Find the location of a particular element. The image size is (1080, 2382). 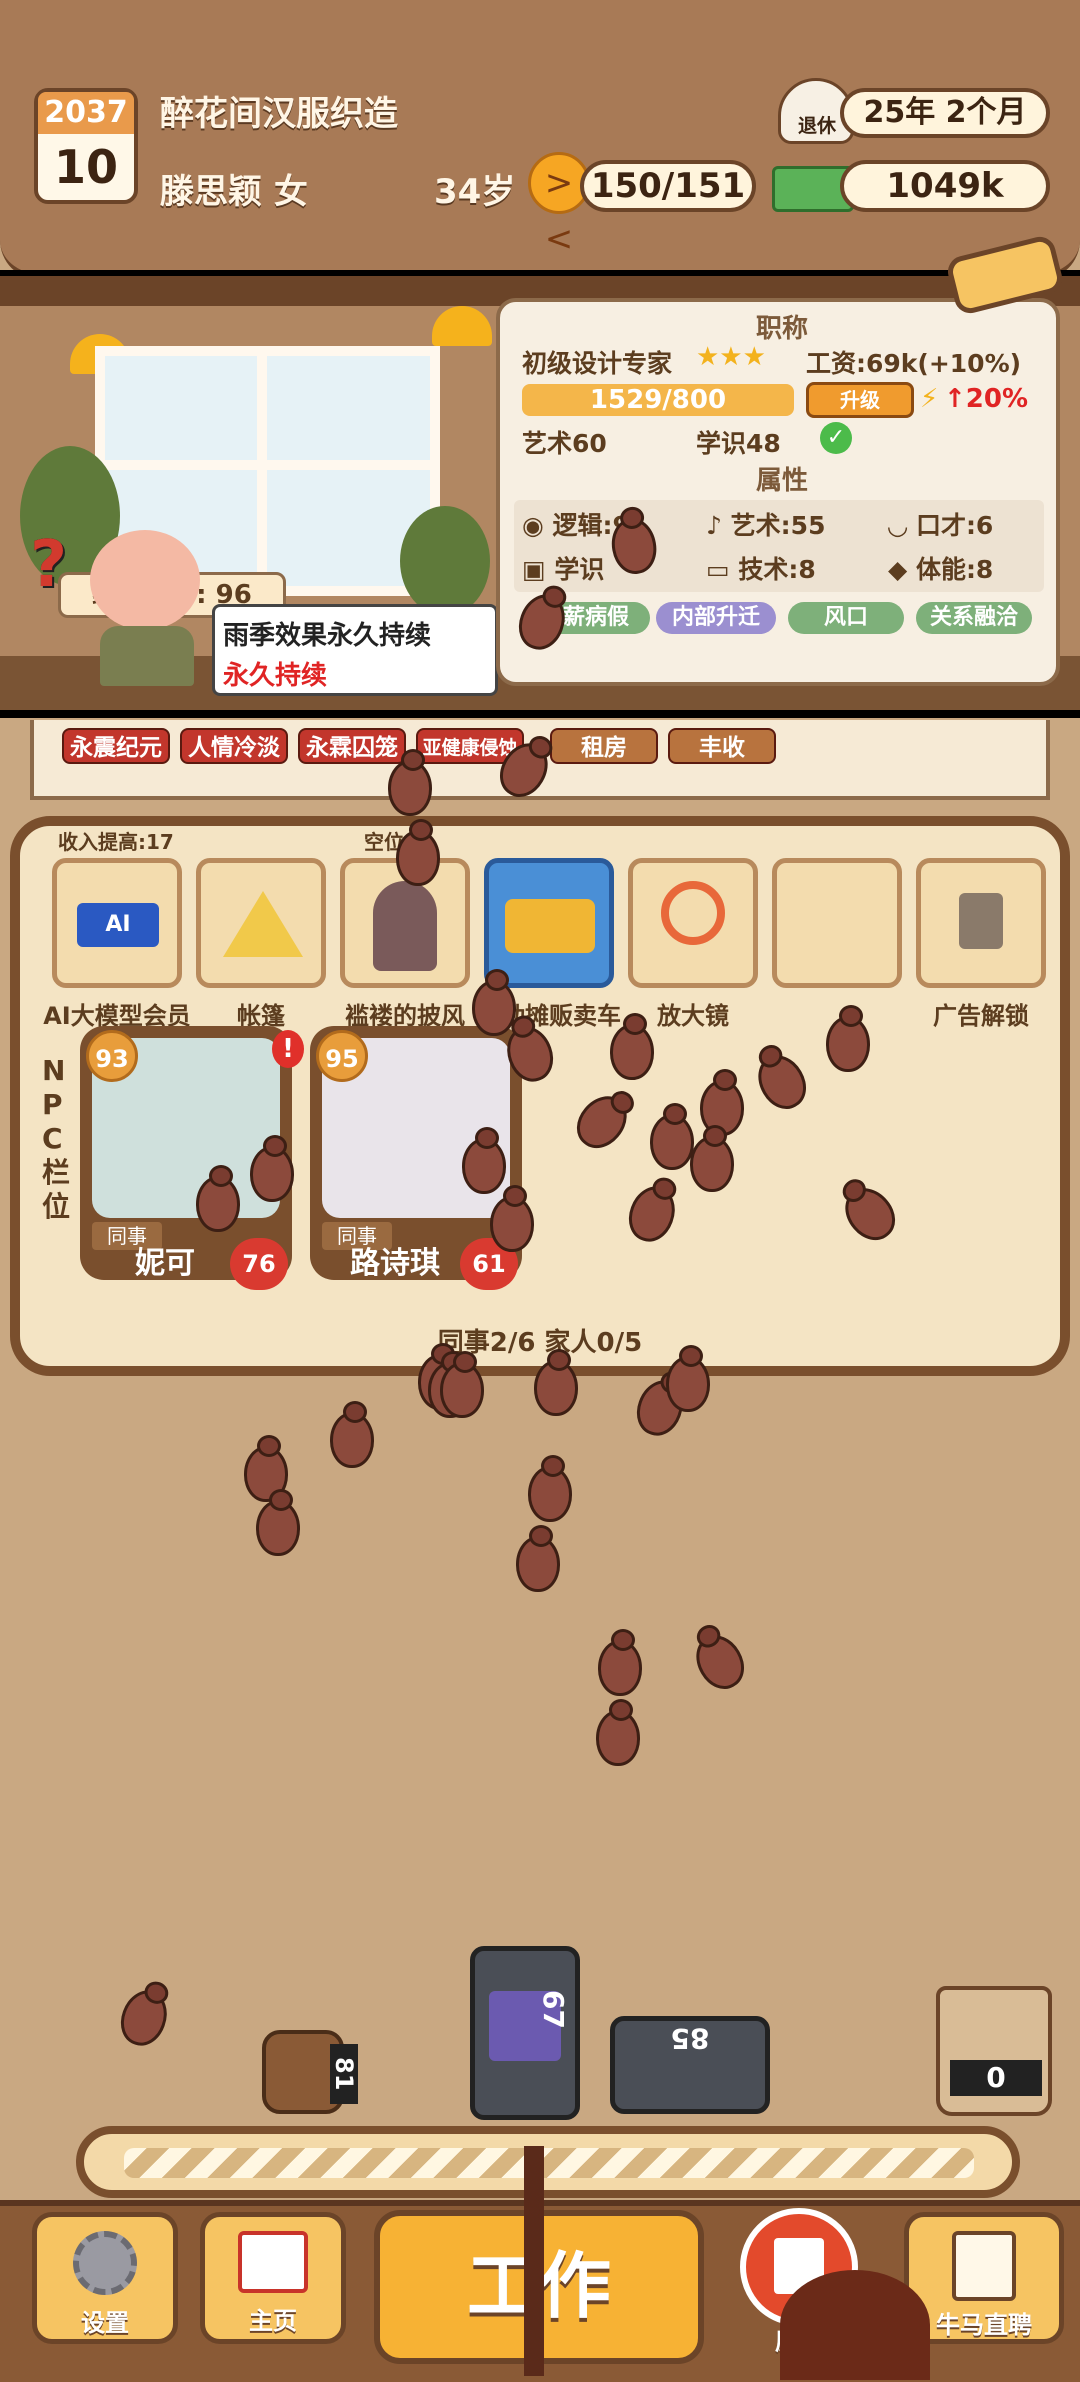

food-truck-icon is located at coordinates (550, 926).